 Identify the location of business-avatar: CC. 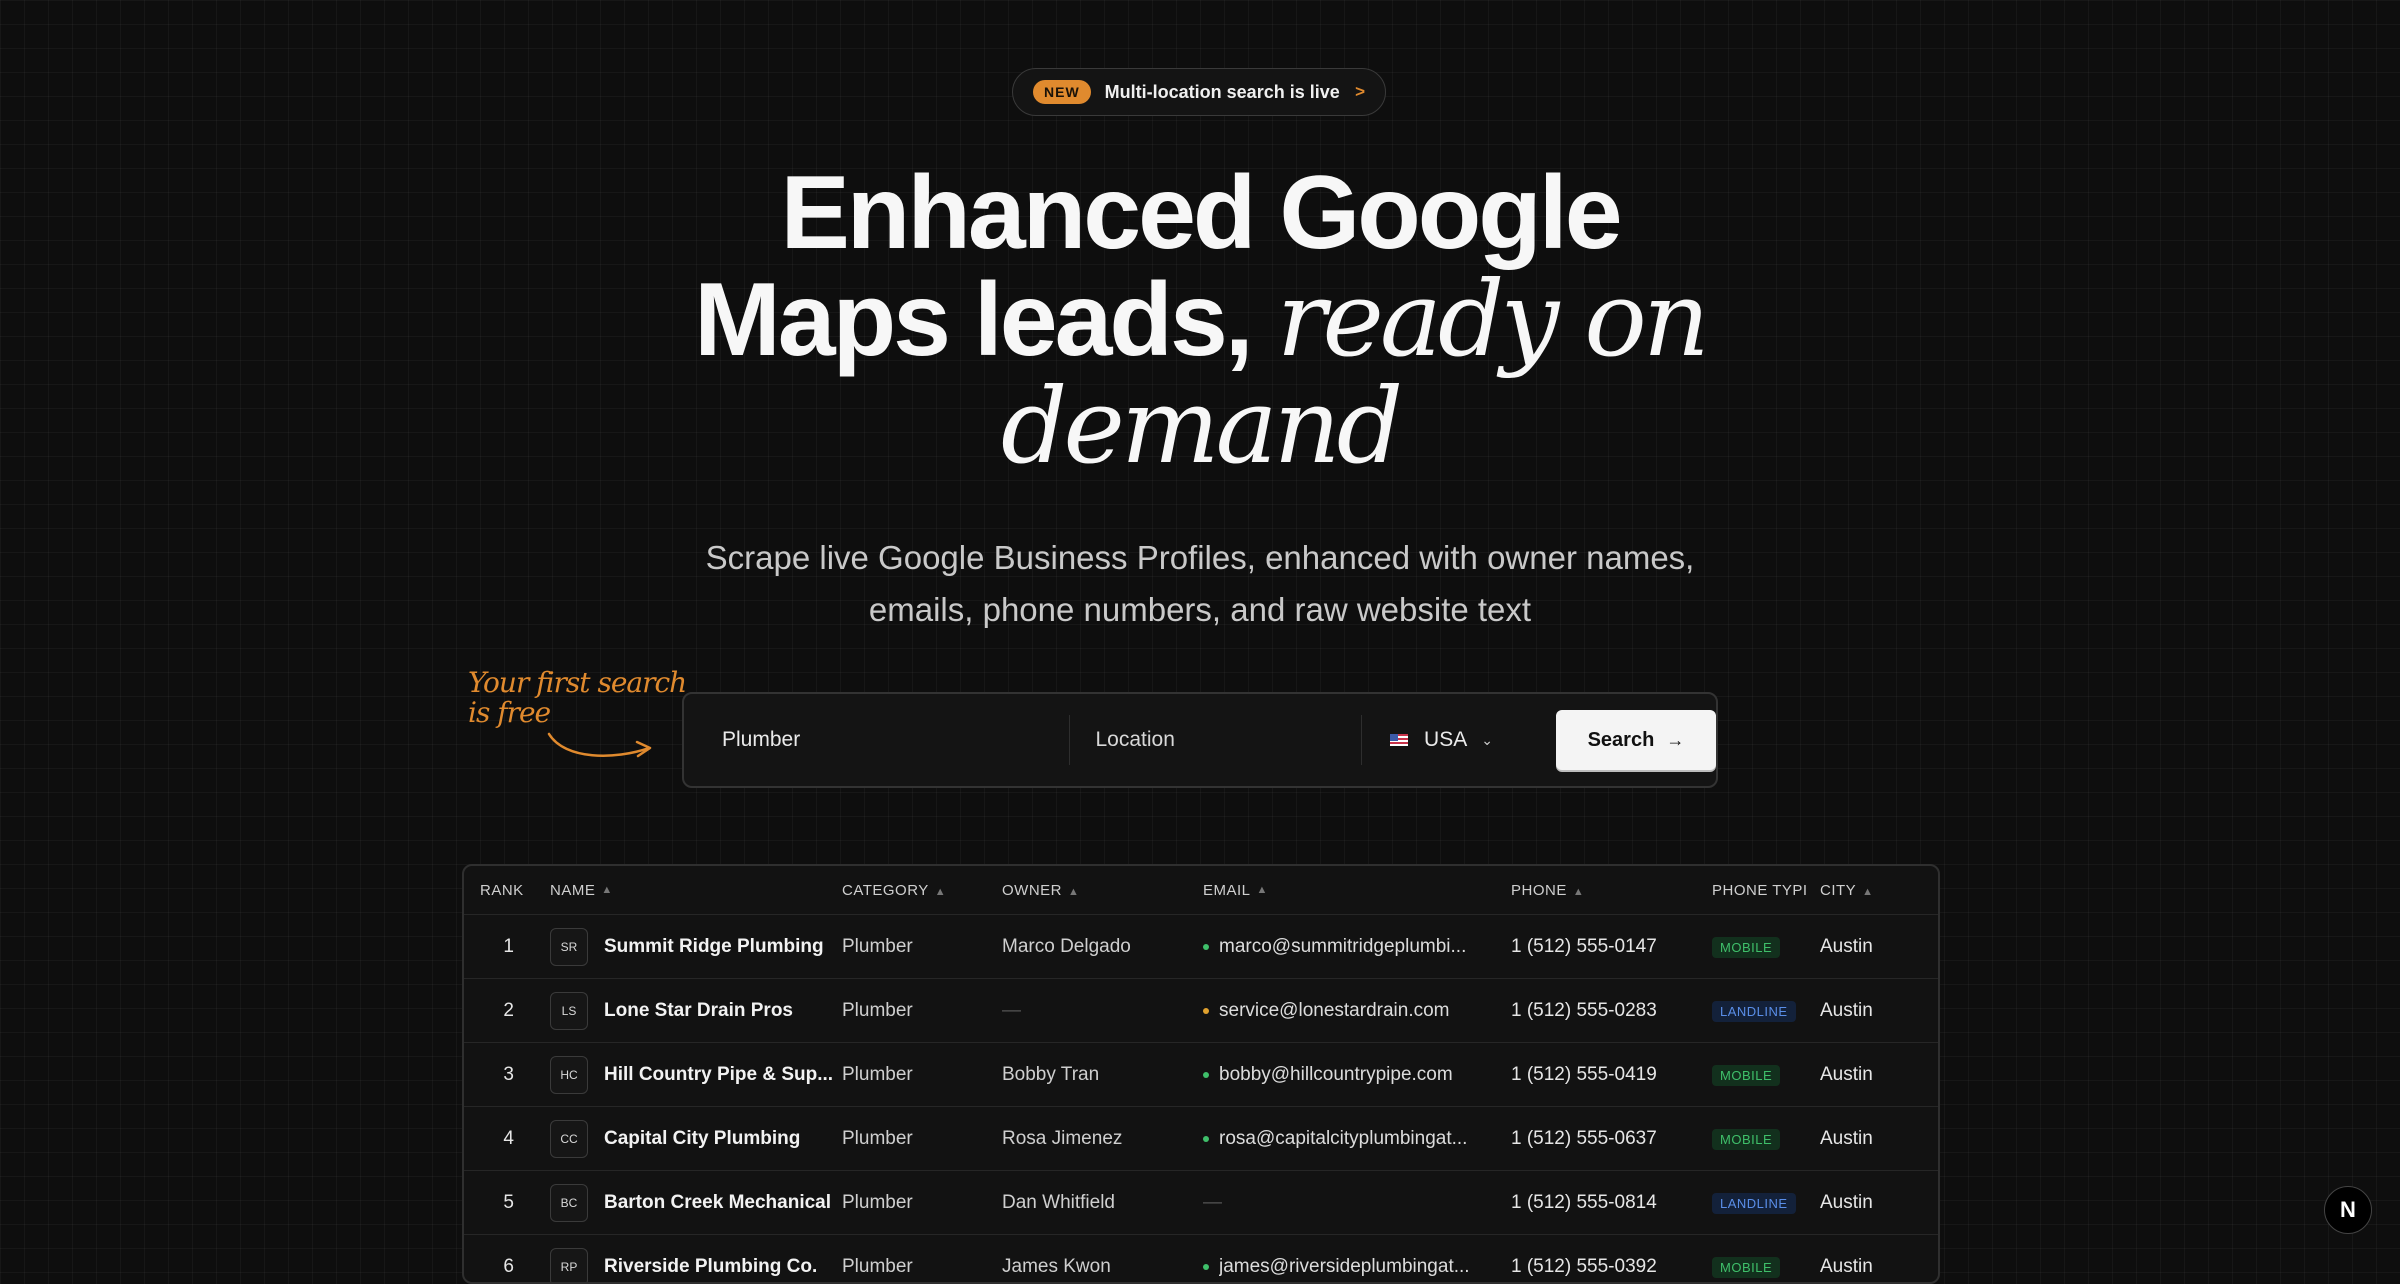
(569, 1139).